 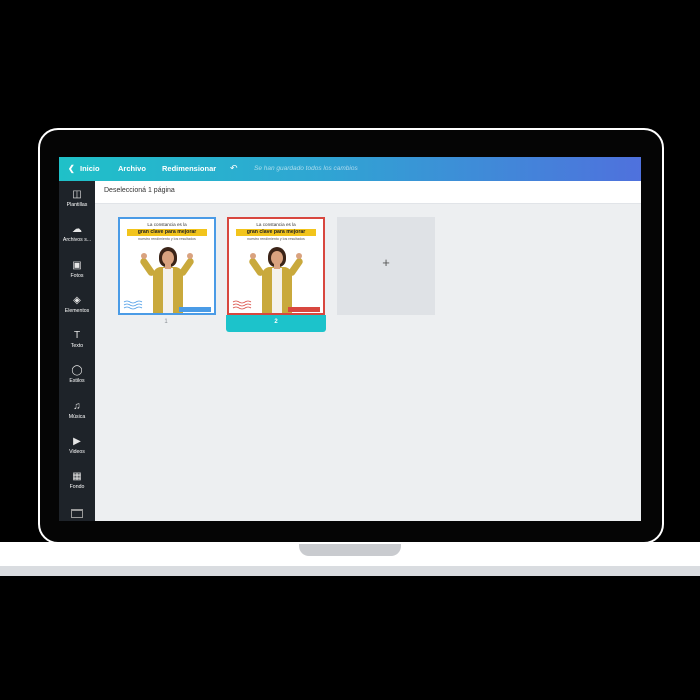 I want to click on sidebar-item-music: ♫ Música, so click(x=77, y=411).